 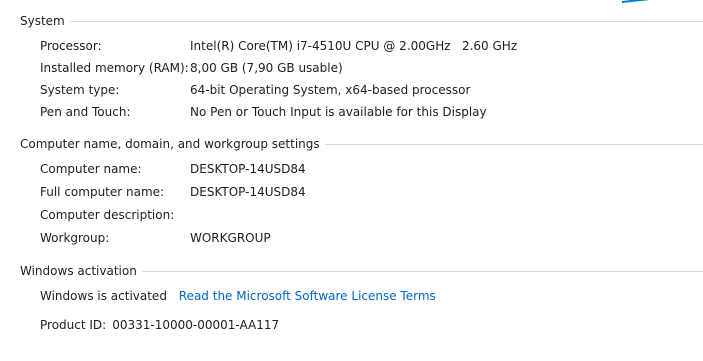 What do you see at coordinates (71, 46) in the screenshot?
I see `processor-label: Processor:` at bounding box center [71, 46].